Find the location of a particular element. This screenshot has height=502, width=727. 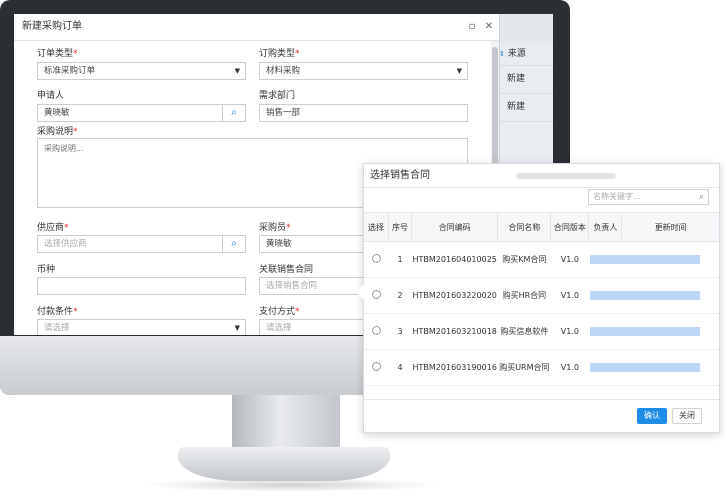

column-header: 负责人 is located at coordinates (605, 227).